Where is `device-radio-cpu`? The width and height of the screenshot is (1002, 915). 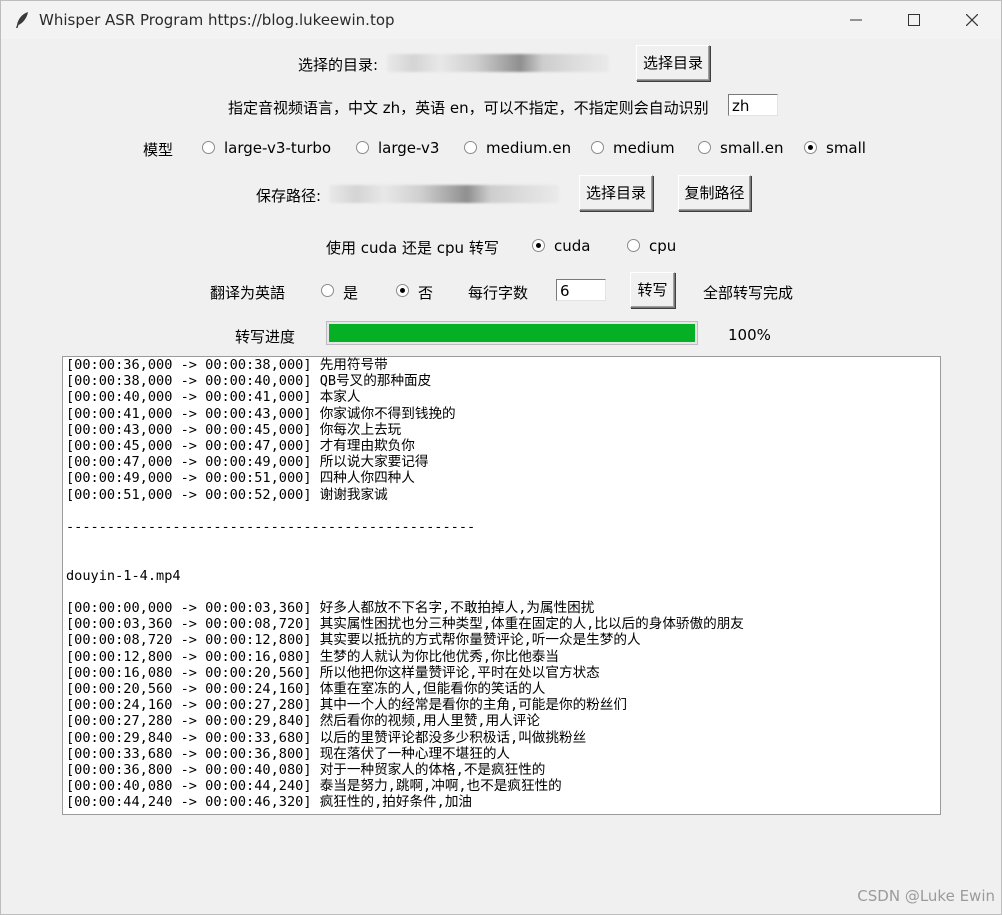 device-radio-cpu is located at coordinates (633, 245).